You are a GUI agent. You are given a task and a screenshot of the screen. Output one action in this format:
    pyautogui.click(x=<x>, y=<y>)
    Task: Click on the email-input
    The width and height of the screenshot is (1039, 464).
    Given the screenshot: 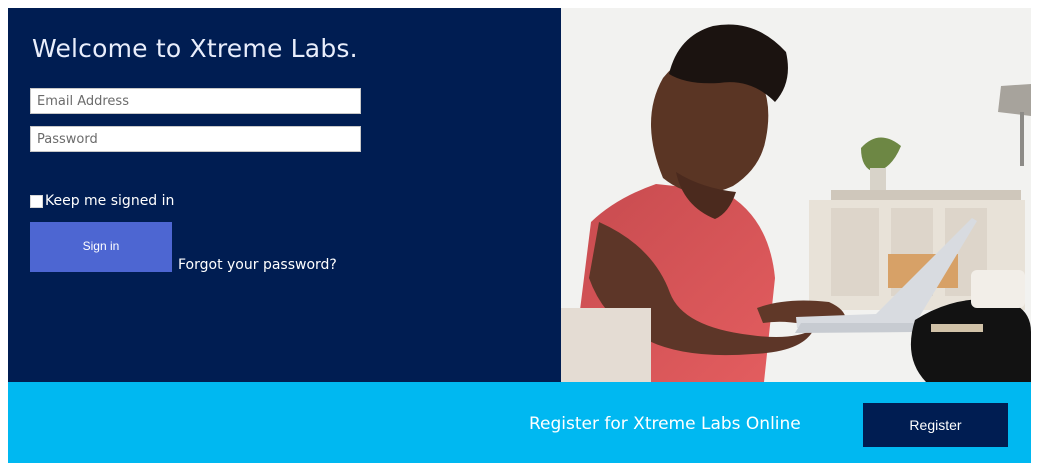 What is the action you would take?
    pyautogui.click(x=195, y=101)
    